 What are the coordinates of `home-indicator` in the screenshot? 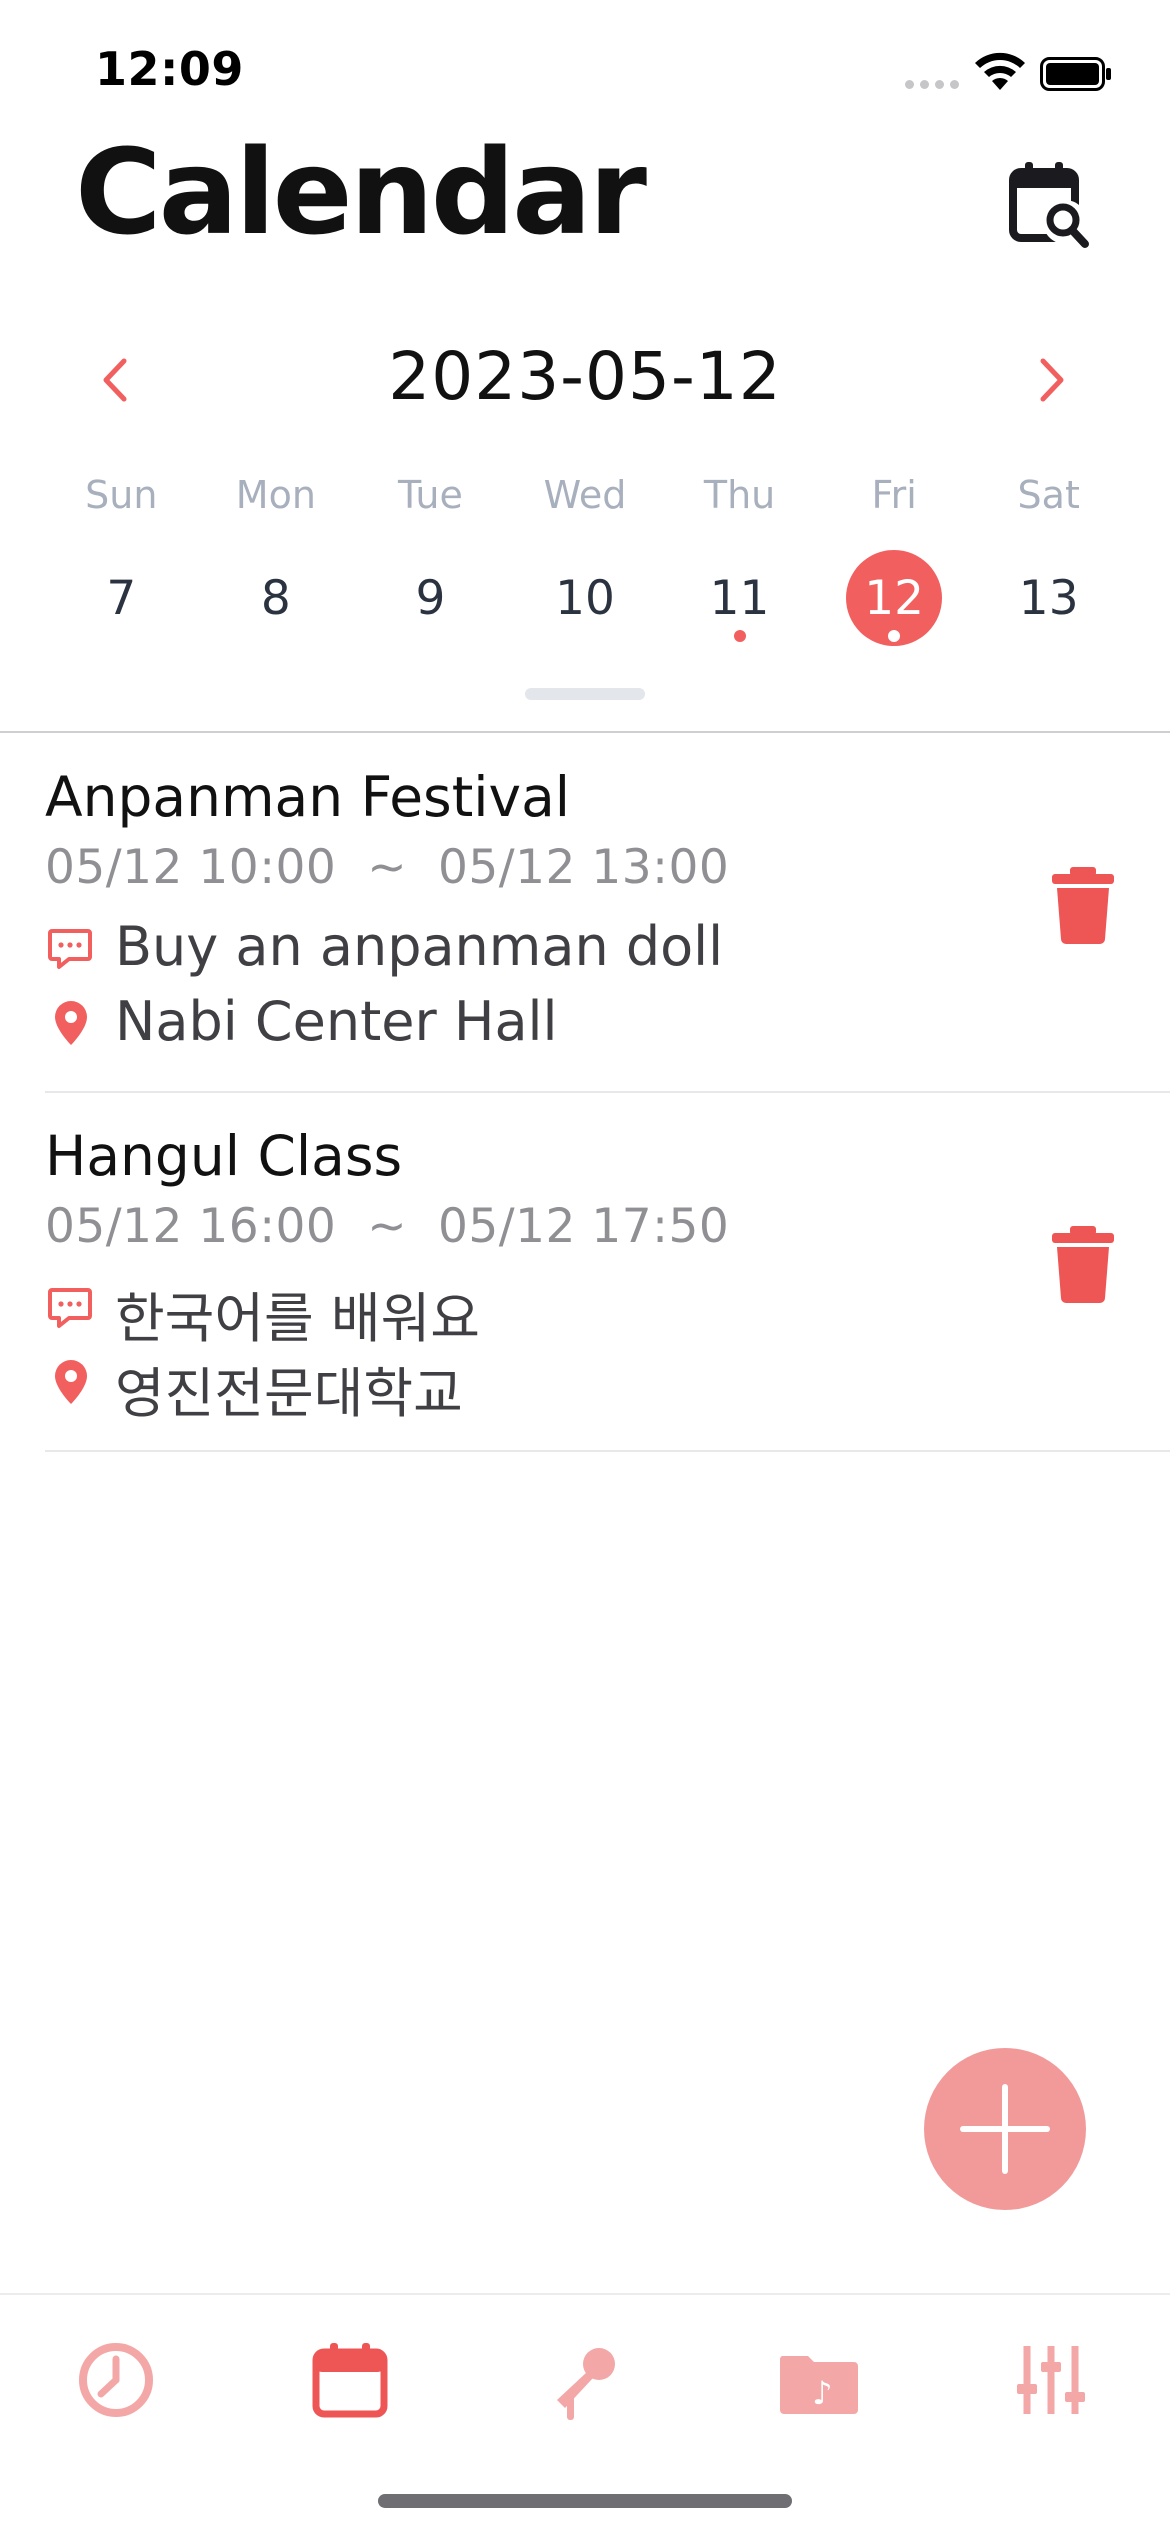 It's located at (585, 2501).